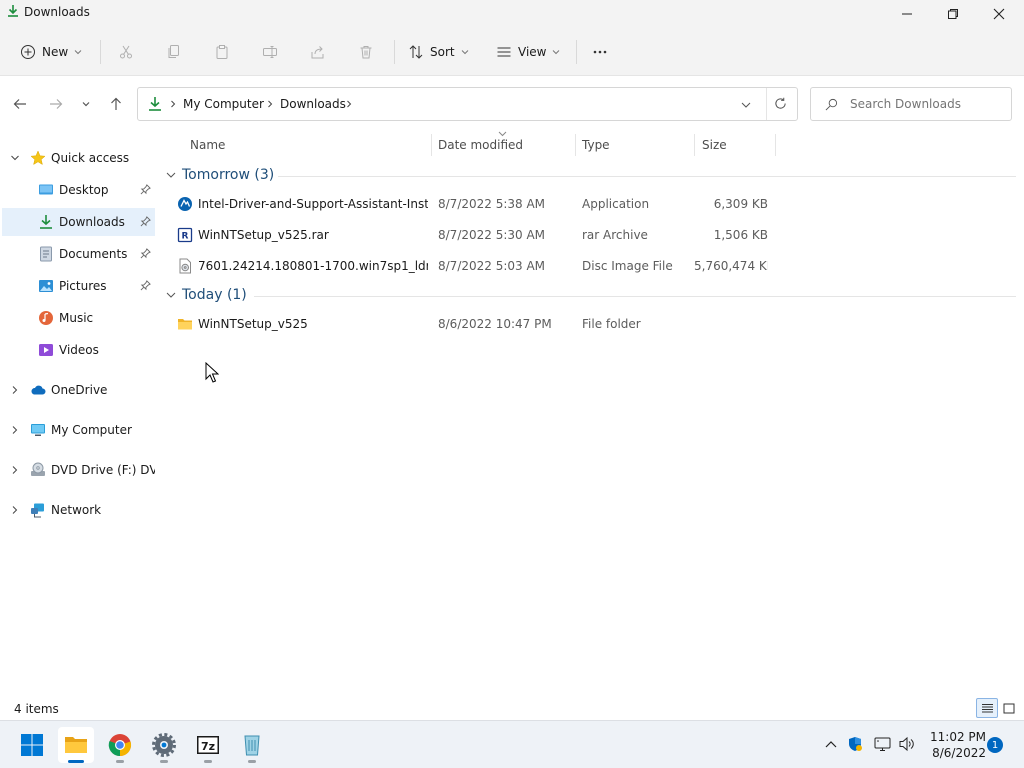  Describe the element at coordinates (737, 145) in the screenshot. I see `column-header-size: Size` at that location.